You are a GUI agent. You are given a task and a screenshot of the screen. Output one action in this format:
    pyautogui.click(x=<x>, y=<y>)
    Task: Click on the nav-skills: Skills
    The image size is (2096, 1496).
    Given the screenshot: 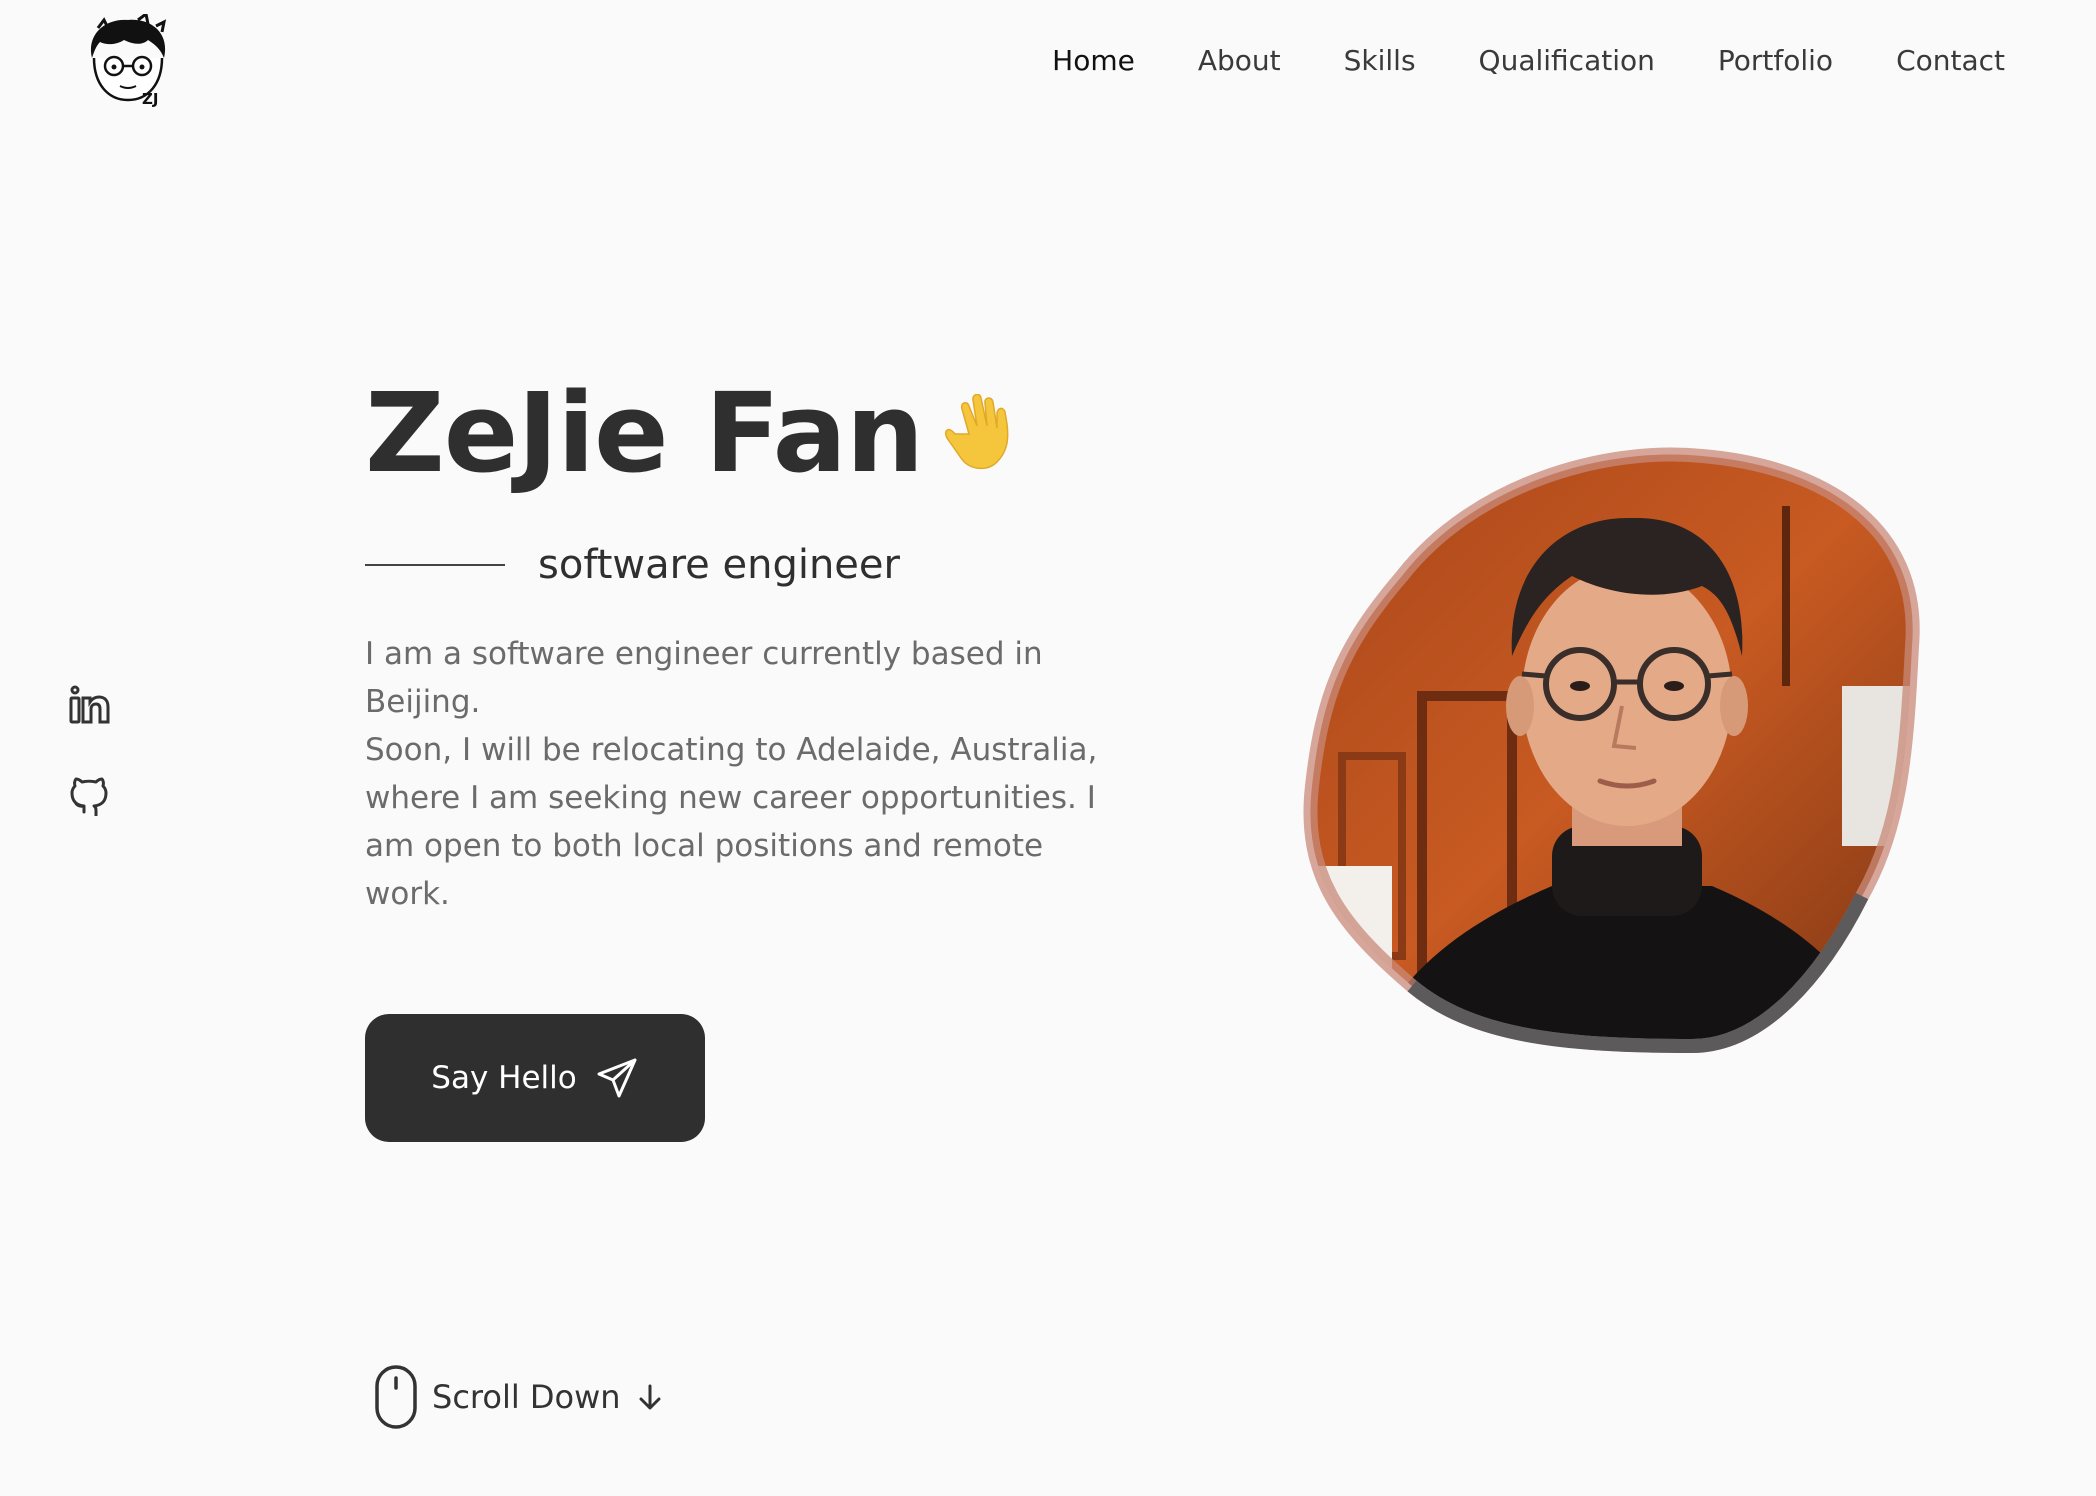 What is the action you would take?
    pyautogui.click(x=1380, y=60)
    